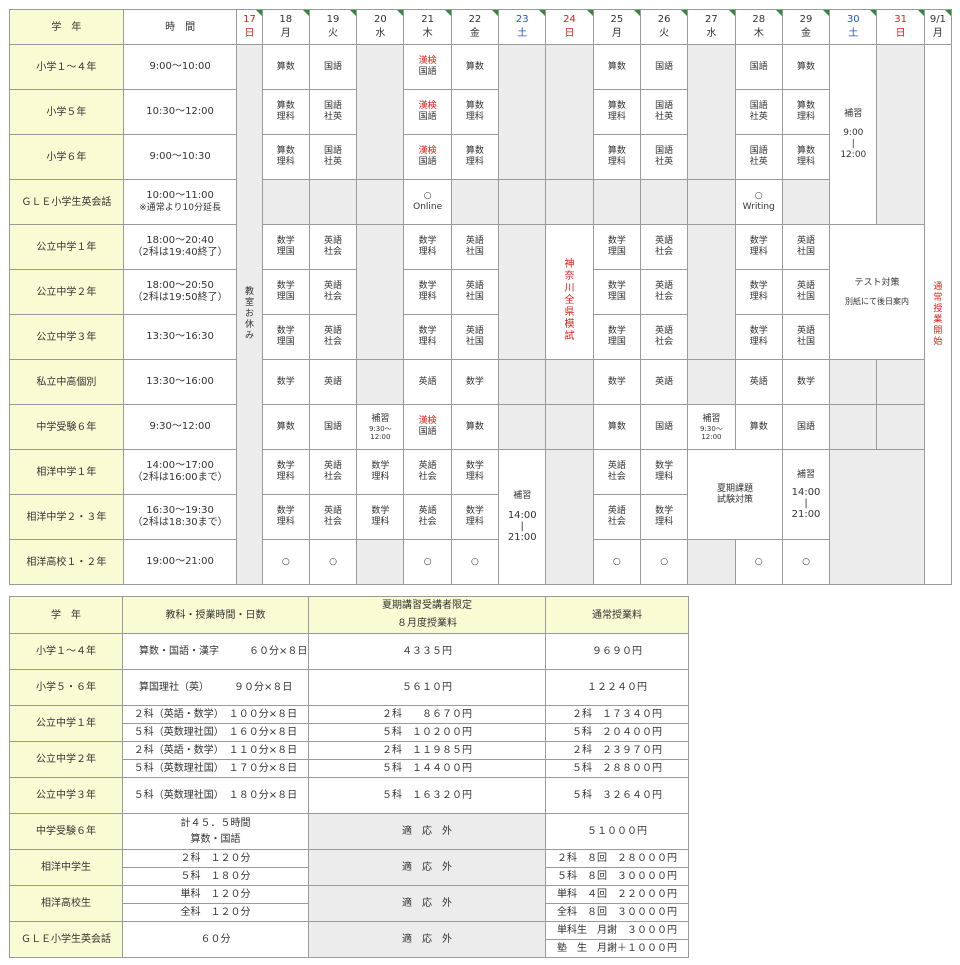  I want to click on fee-subjects: ２科（英語・数学） １１０分×８日, so click(215, 750).